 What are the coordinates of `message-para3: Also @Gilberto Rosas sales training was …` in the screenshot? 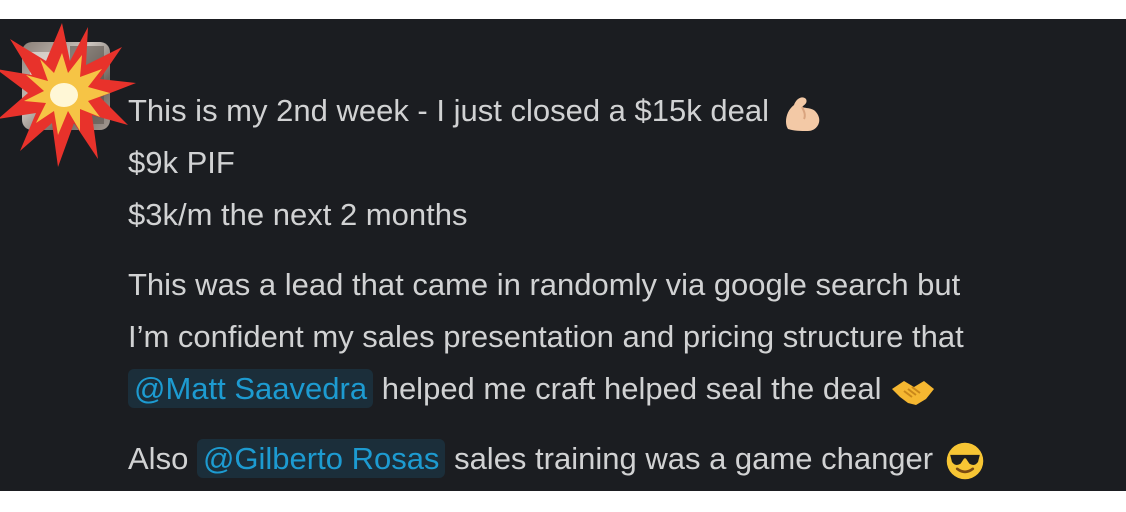 It's located at (558, 459).